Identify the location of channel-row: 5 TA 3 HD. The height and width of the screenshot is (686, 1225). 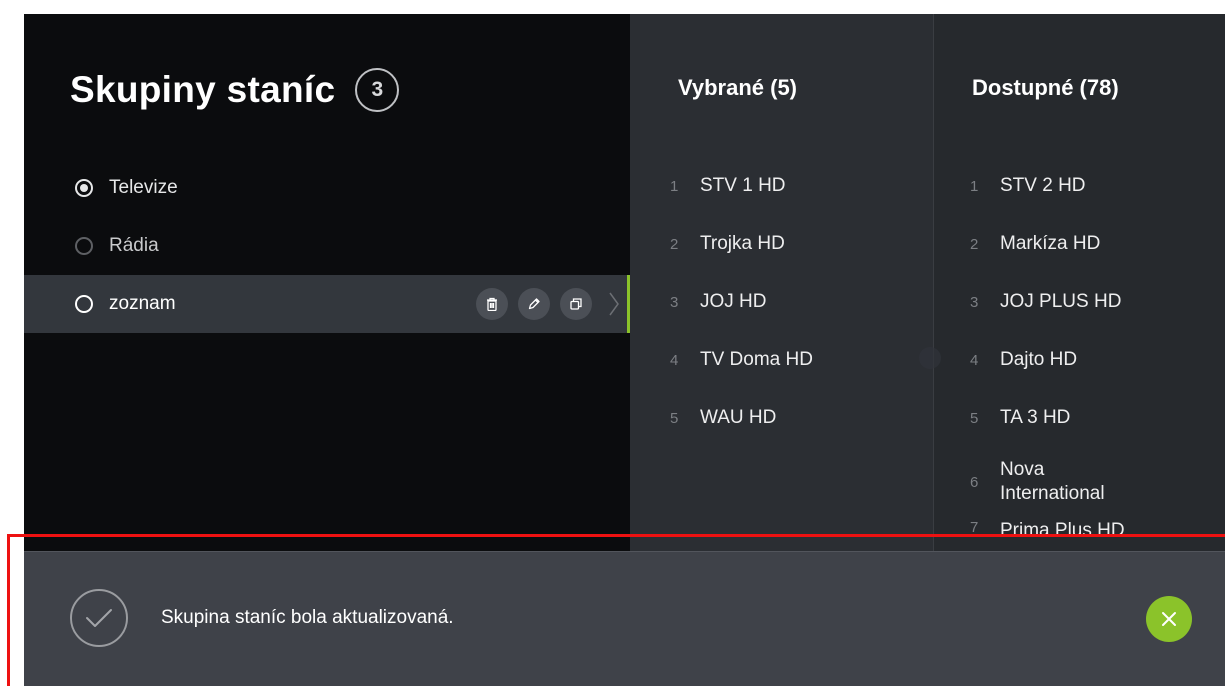
(1079, 418).